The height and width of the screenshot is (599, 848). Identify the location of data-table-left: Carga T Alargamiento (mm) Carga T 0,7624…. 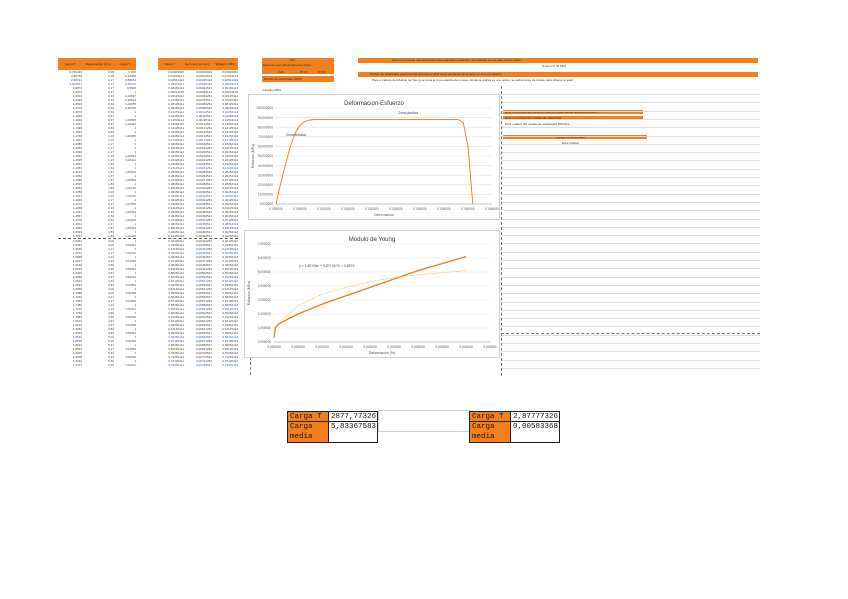
(97, 212).